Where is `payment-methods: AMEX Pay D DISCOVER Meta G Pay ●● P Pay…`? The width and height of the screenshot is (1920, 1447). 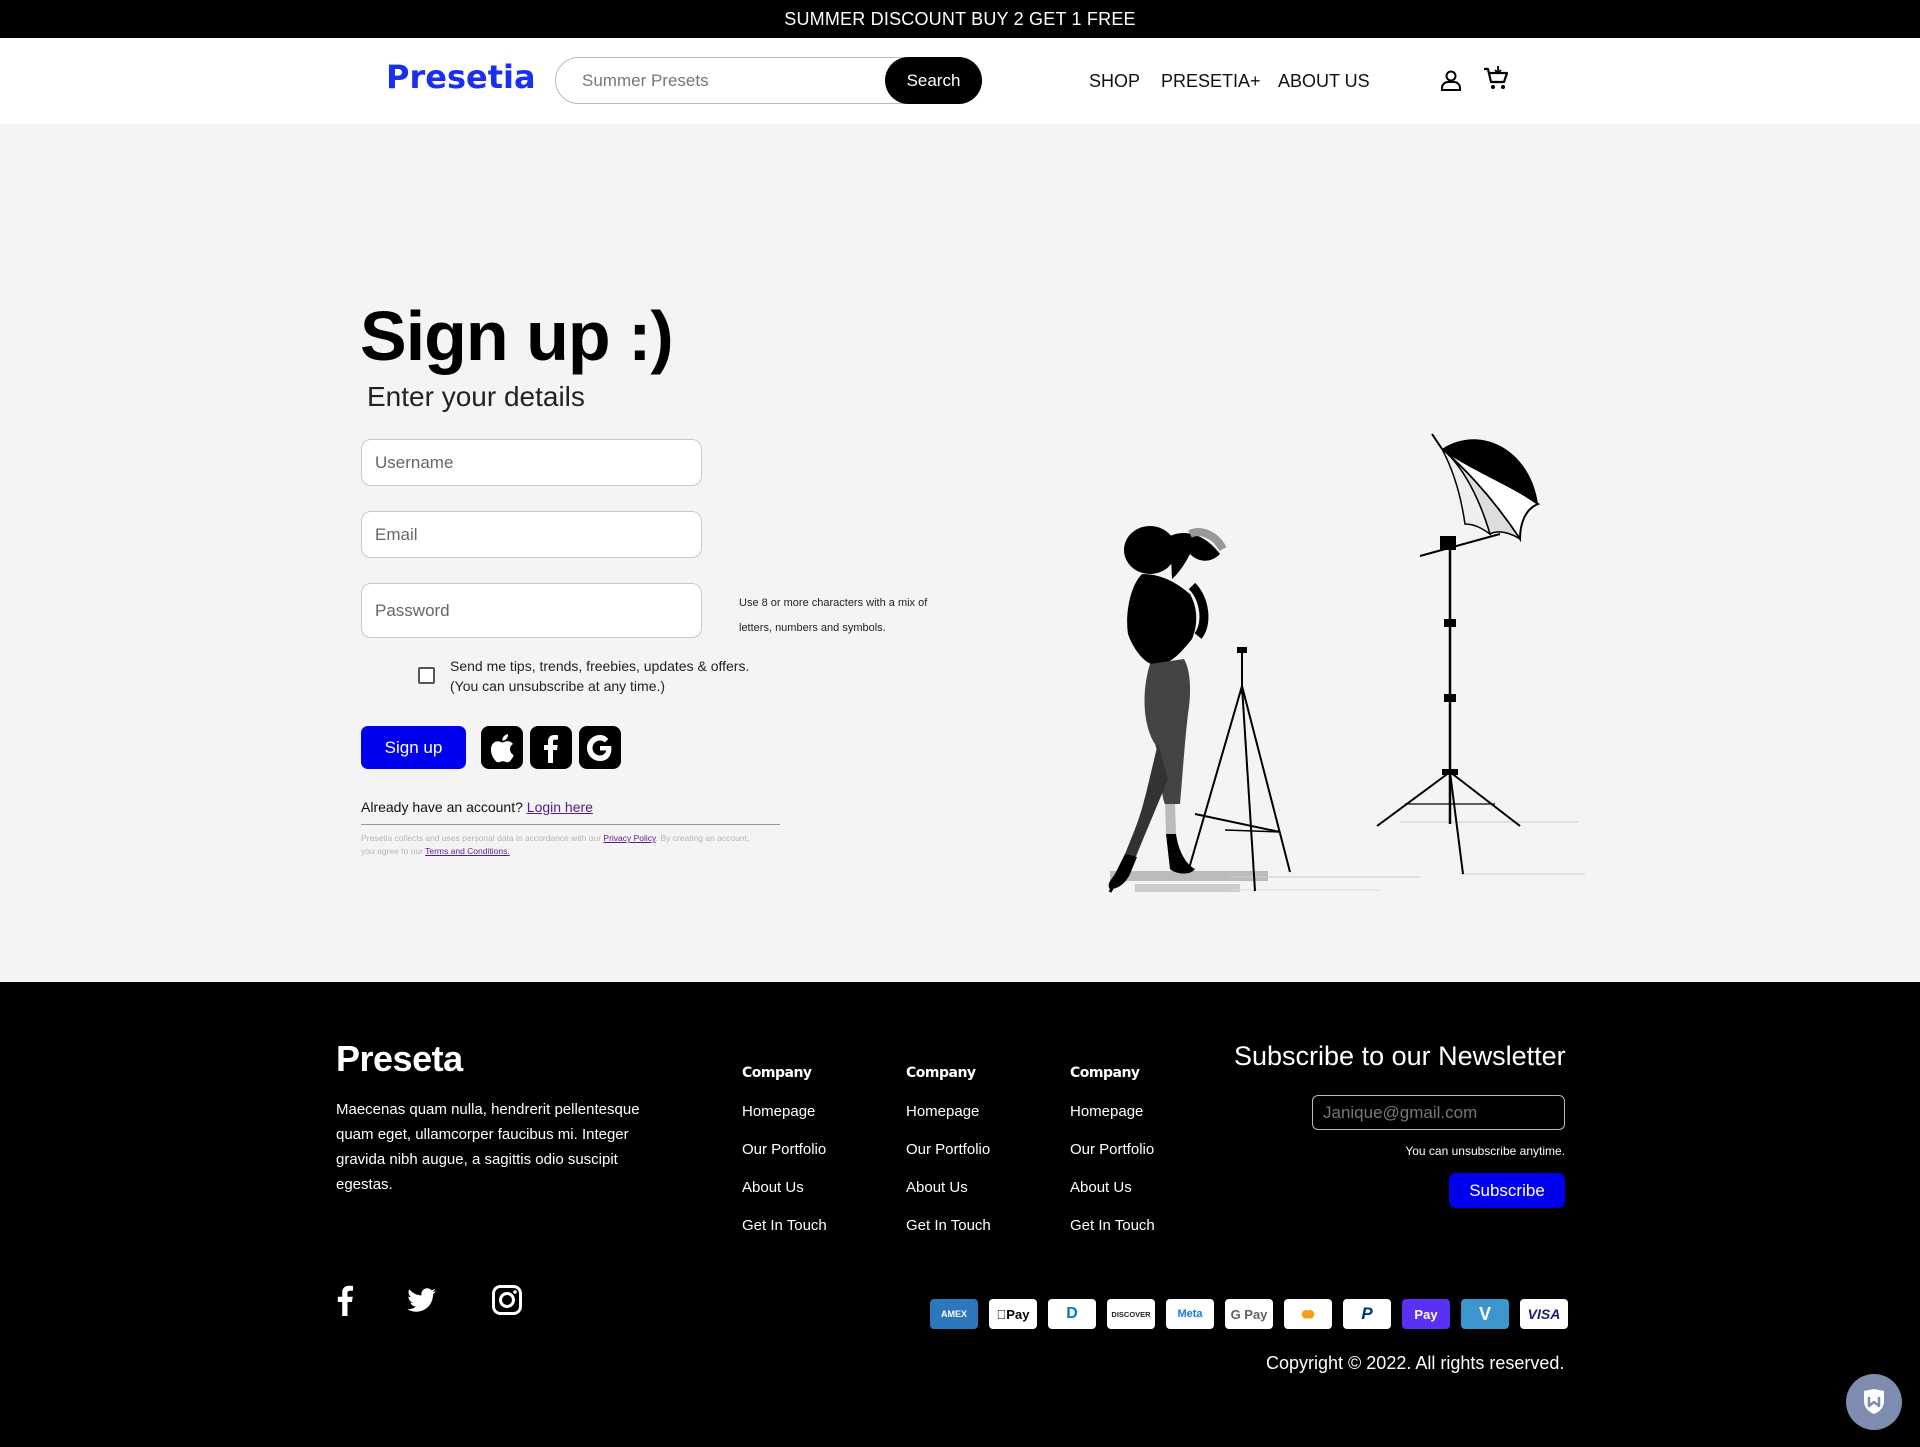 payment-methods: AMEX Pay D DISCOVER Meta G Pay ●● P Pay… is located at coordinates (1249, 1314).